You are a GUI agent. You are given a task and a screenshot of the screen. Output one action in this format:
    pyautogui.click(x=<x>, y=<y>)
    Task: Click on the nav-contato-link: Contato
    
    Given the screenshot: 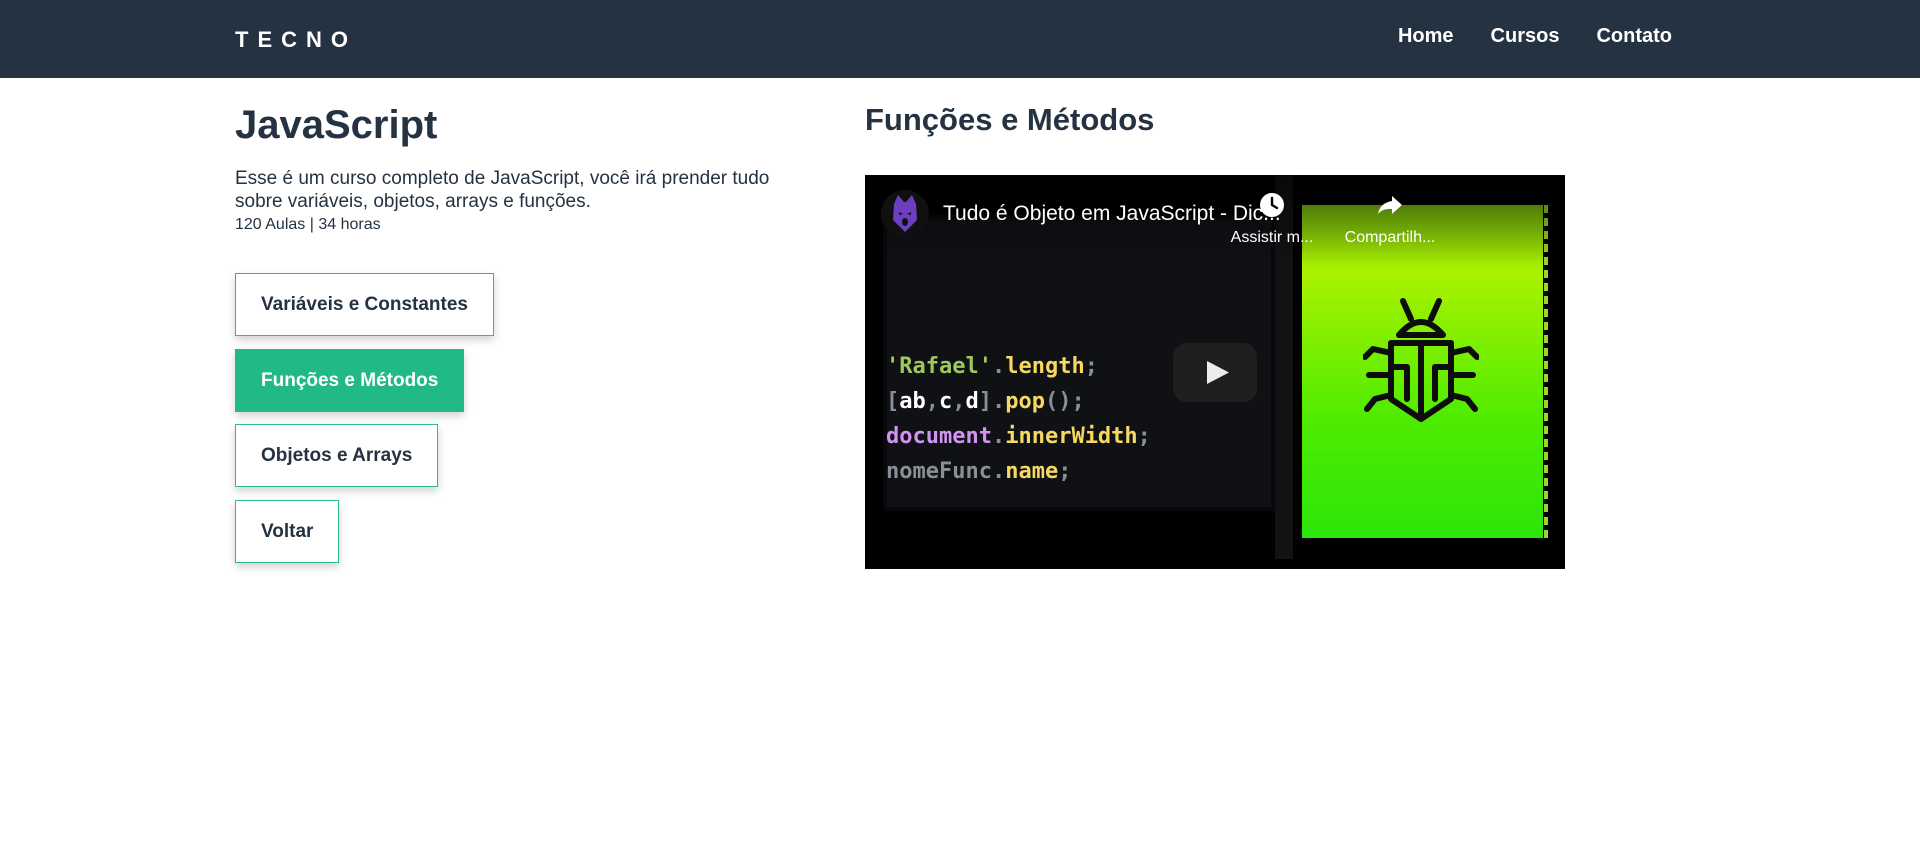 What is the action you would take?
    pyautogui.click(x=1634, y=36)
    